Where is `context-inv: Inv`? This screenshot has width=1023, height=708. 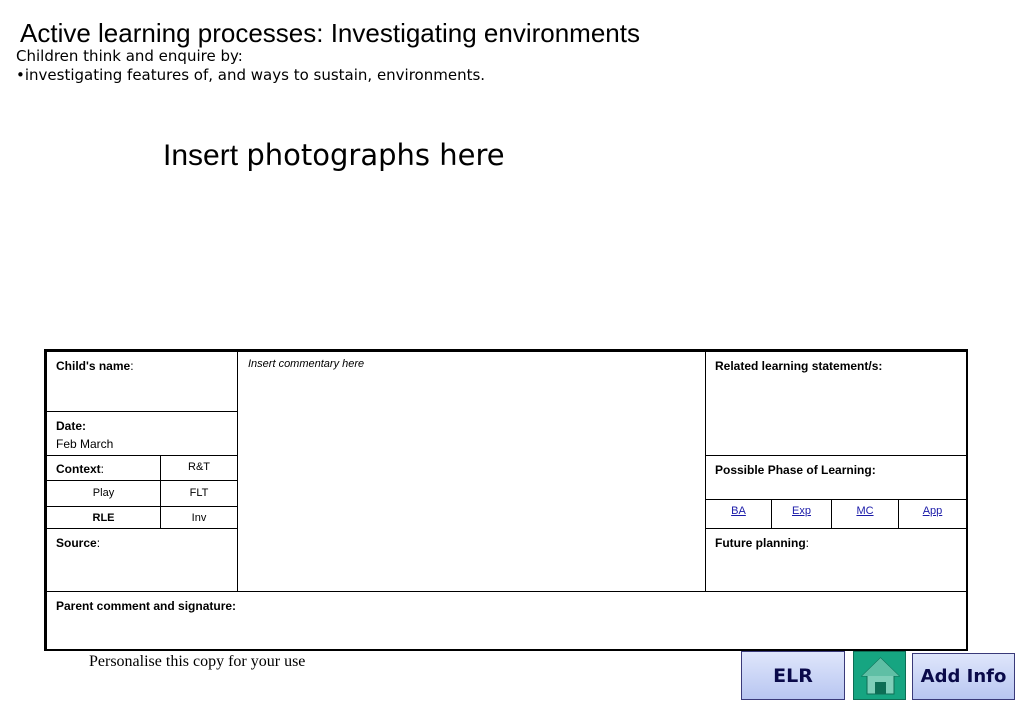 context-inv: Inv is located at coordinates (199, 518).